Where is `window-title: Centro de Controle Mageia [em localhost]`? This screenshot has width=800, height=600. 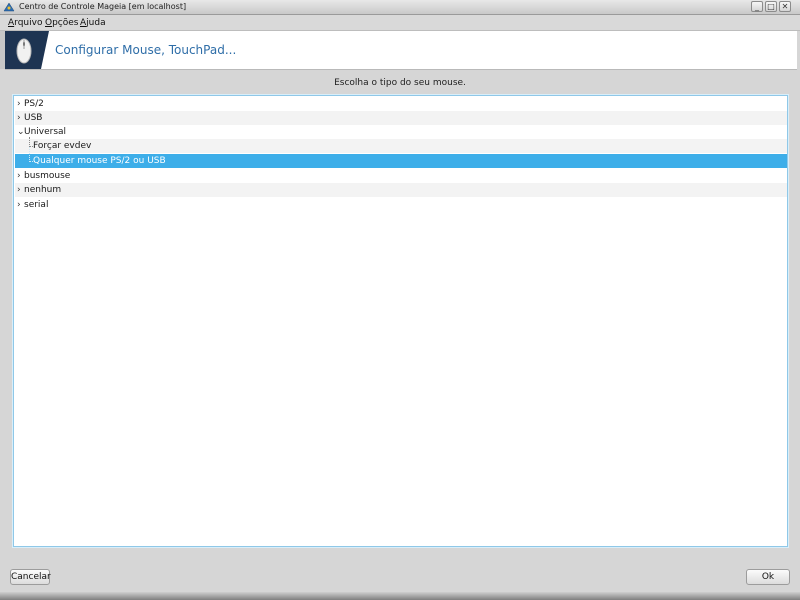
window-title: Centro de Controle Mageia [em localhost] is located at coordinates (103, 6).